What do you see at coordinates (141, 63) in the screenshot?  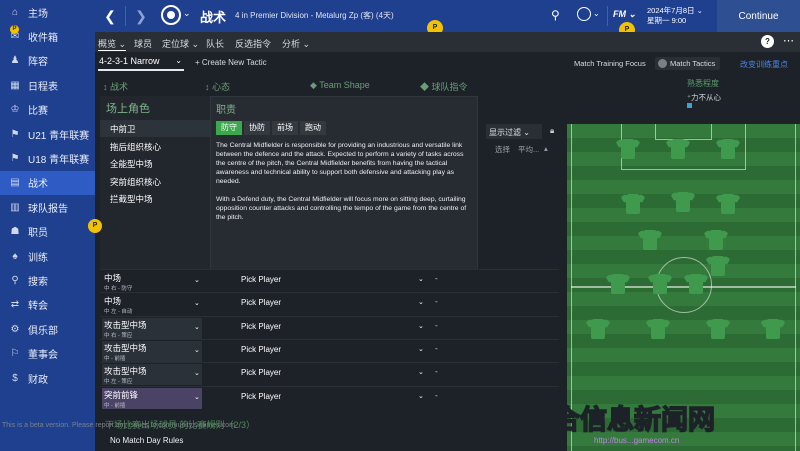 I see `formation-dropdown: 4-2-3-1 Narrow ⌄` at bounding box center [141, 63].